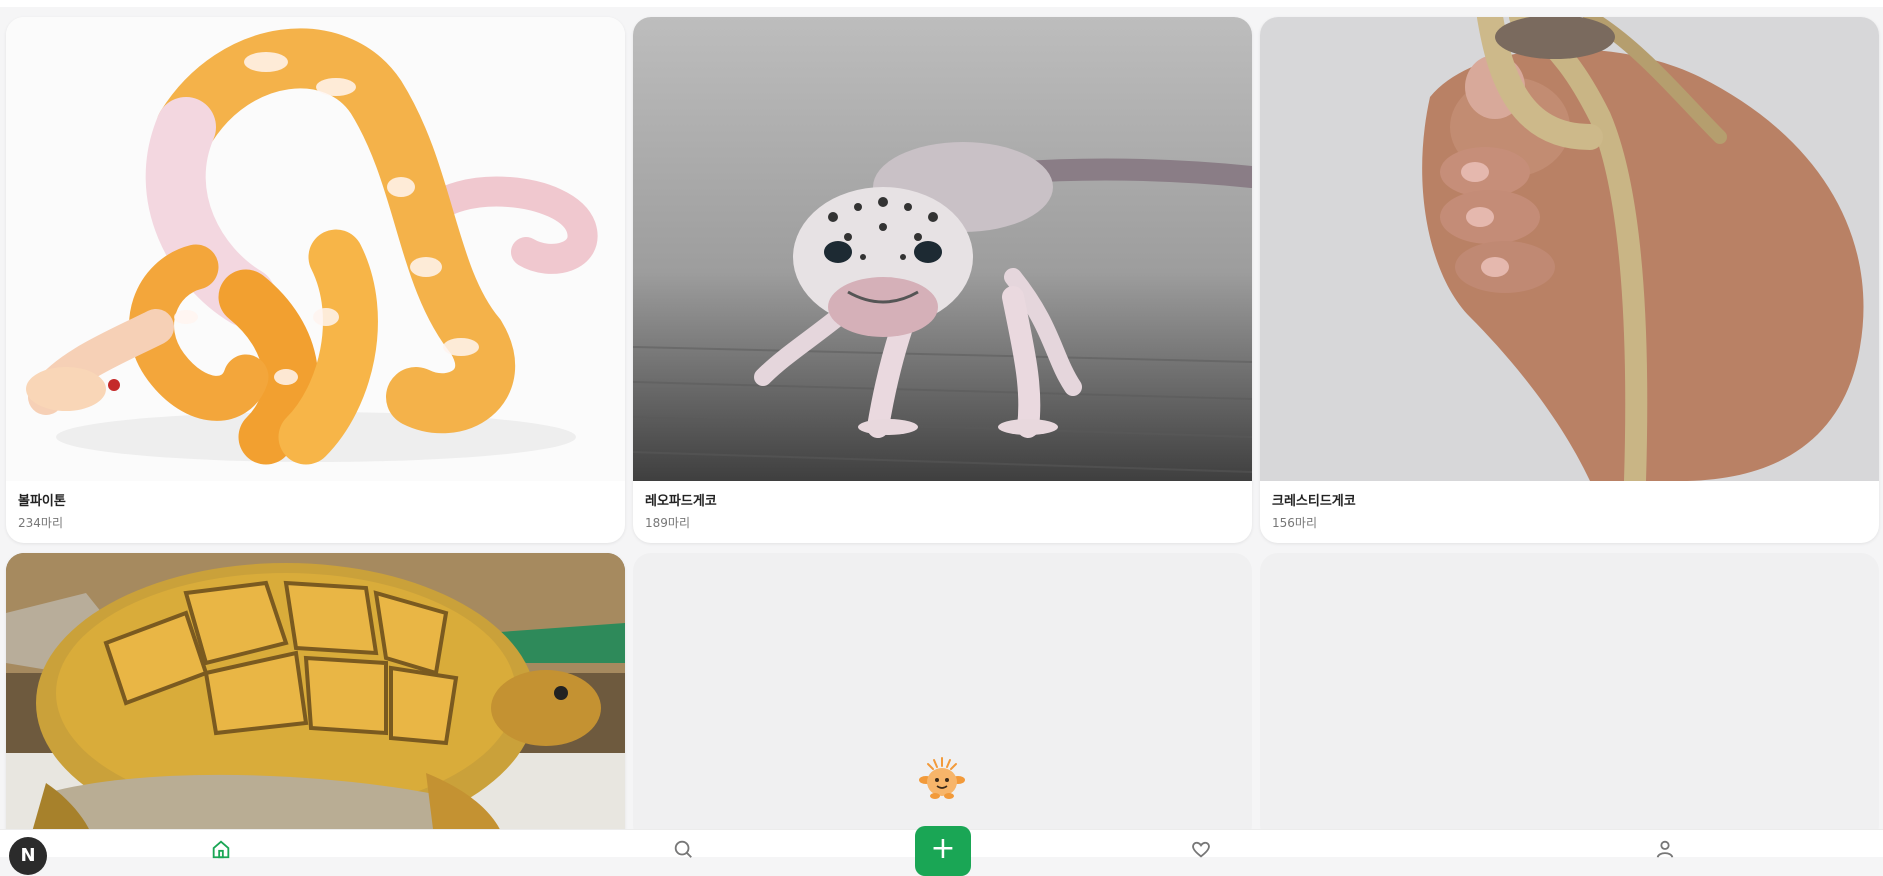  I want to click on species-card-tortoise, so click(315, 703).